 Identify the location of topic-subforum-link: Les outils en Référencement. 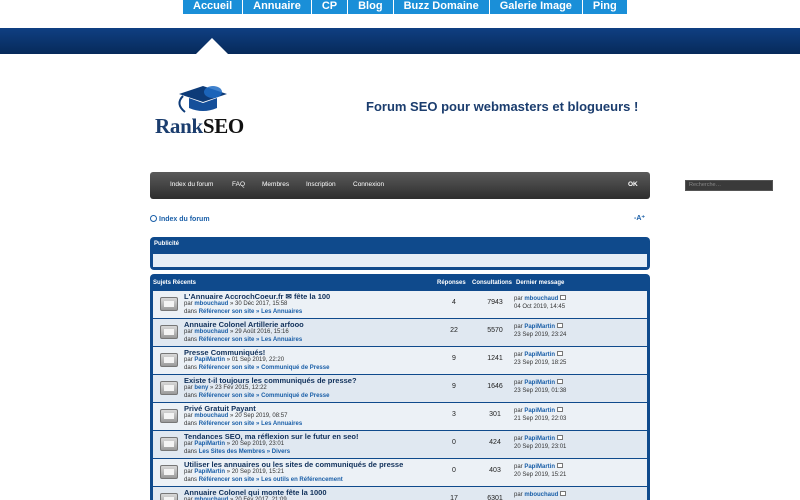
(302, 480).